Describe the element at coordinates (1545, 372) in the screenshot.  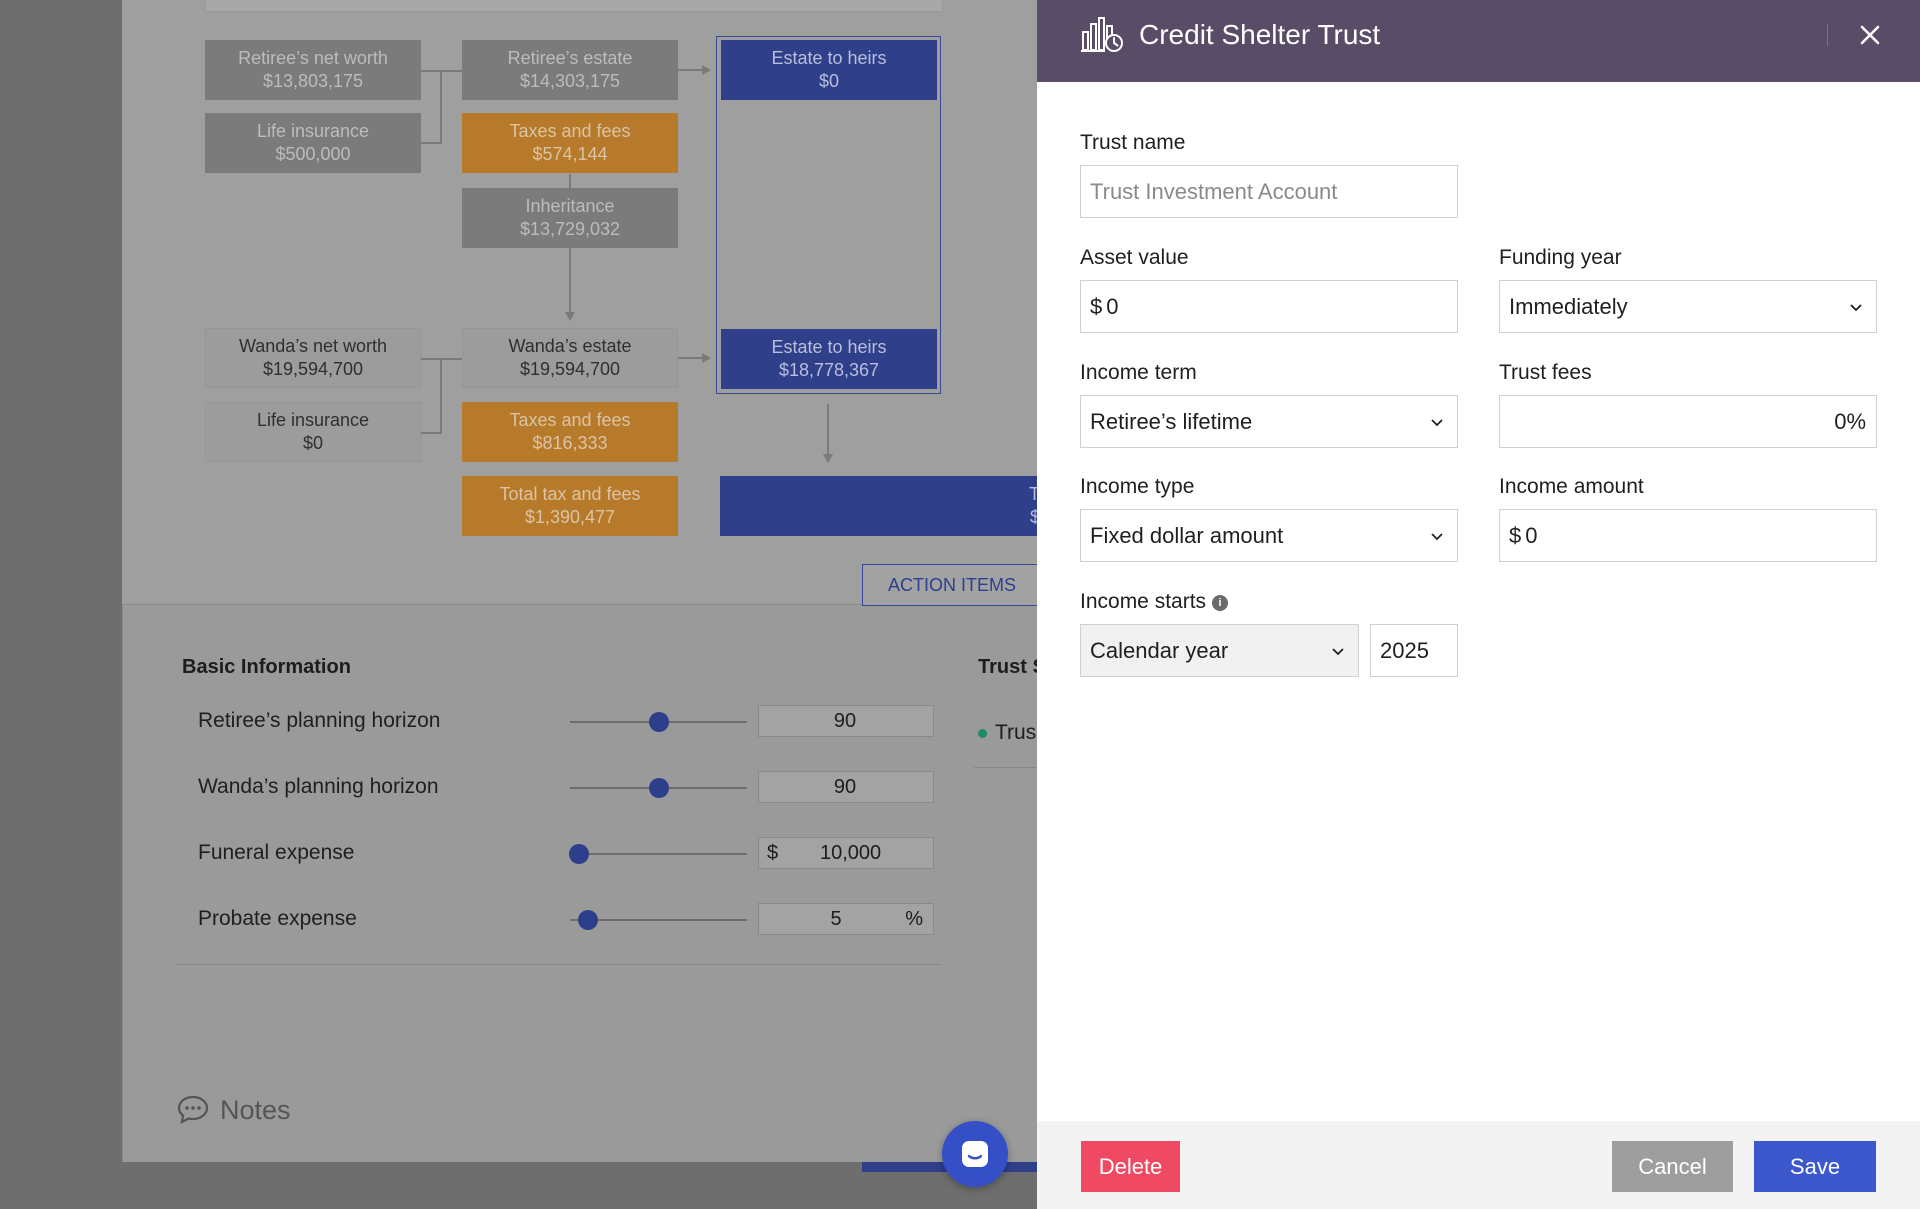
I see `trust-fees-label: Trust fees` at that location.